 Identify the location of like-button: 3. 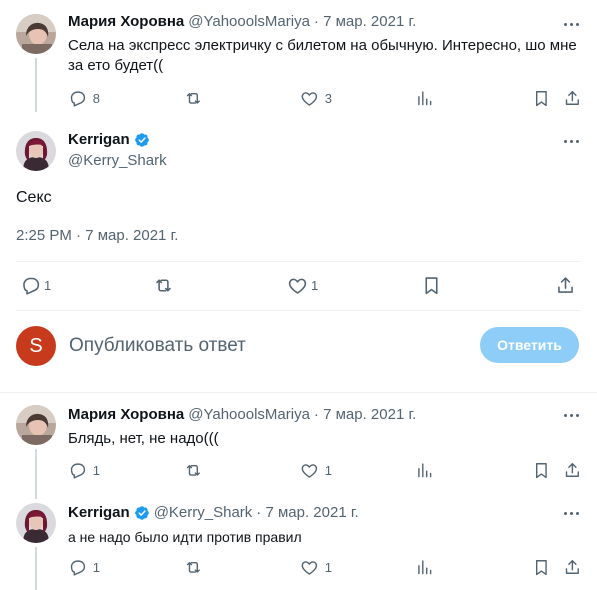
(316, 98).